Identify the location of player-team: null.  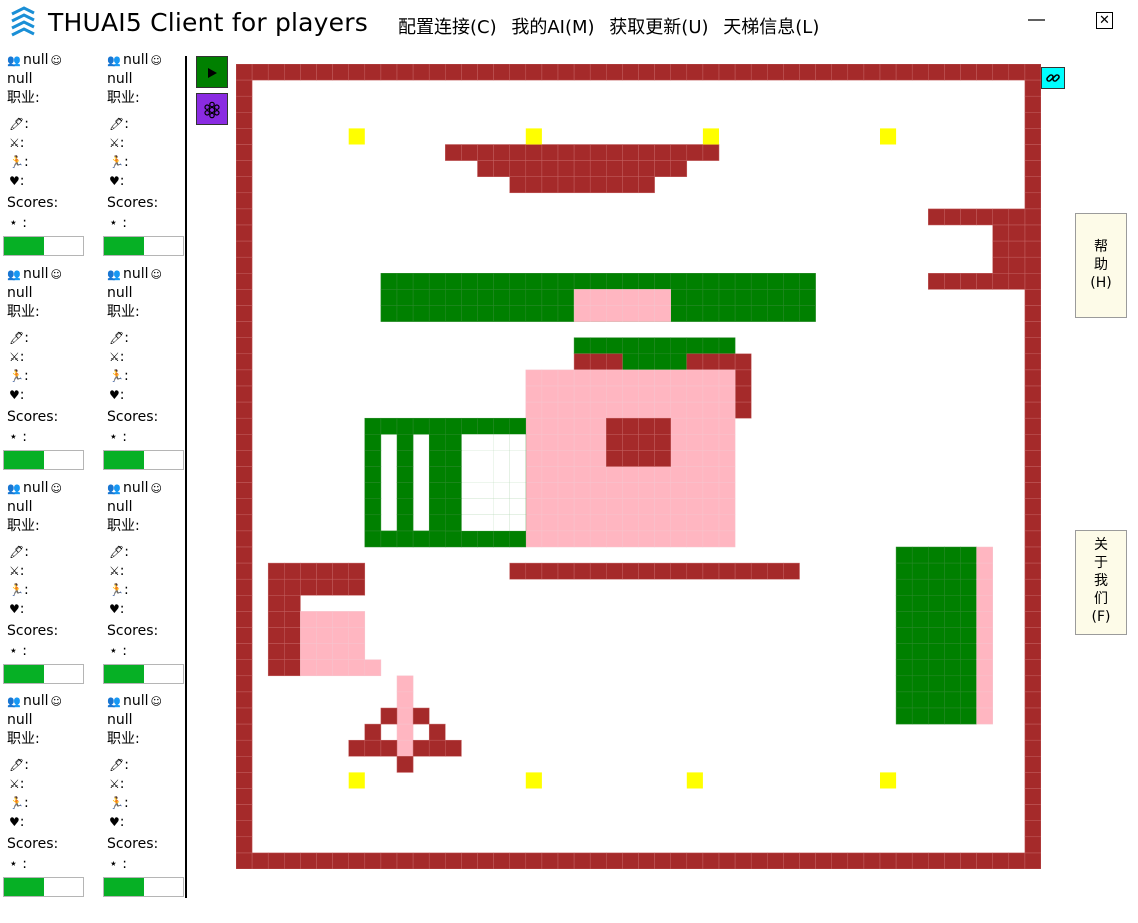
(136, 60).